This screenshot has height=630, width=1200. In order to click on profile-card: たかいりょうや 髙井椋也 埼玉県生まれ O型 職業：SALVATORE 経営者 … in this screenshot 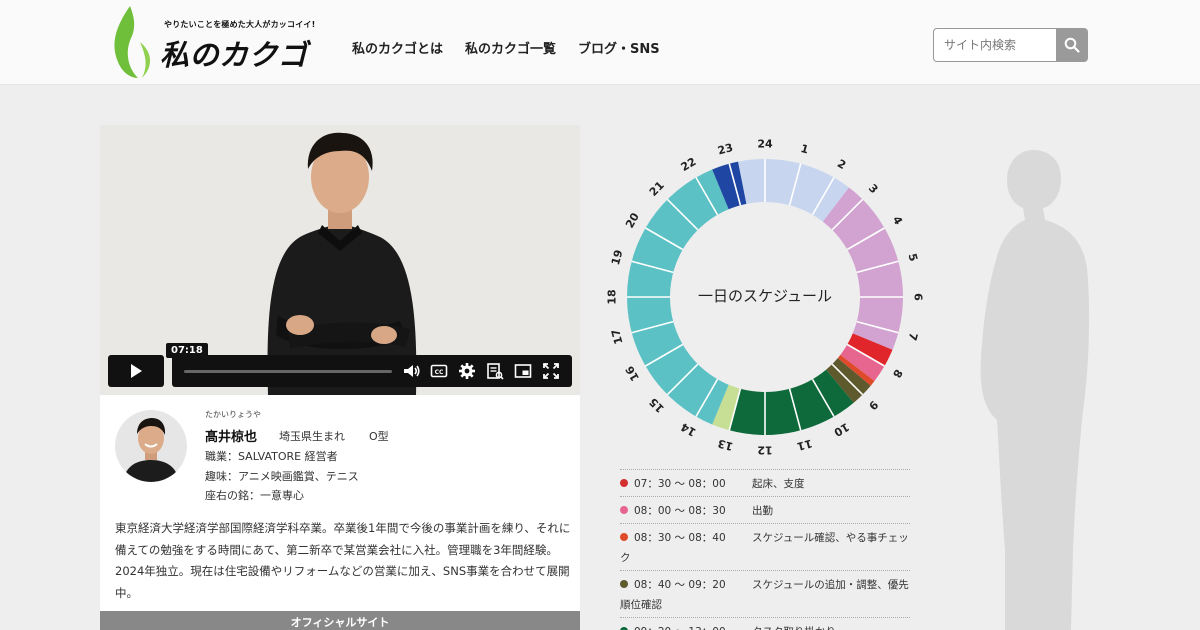, I will do `click(340, 512)`.